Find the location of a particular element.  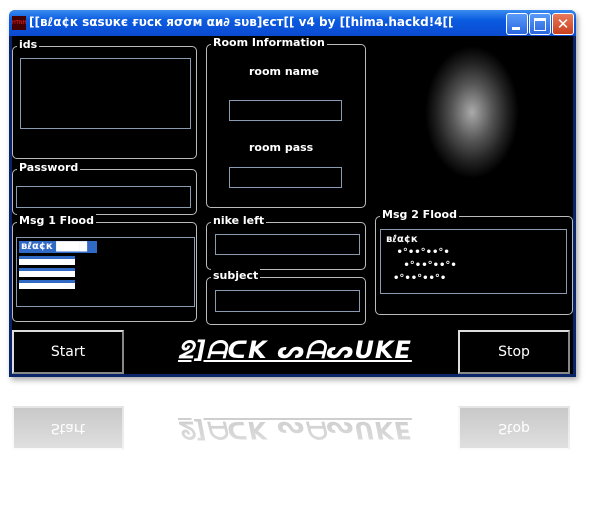

nike-left-label: nike left is located at coordinates (239, 220).